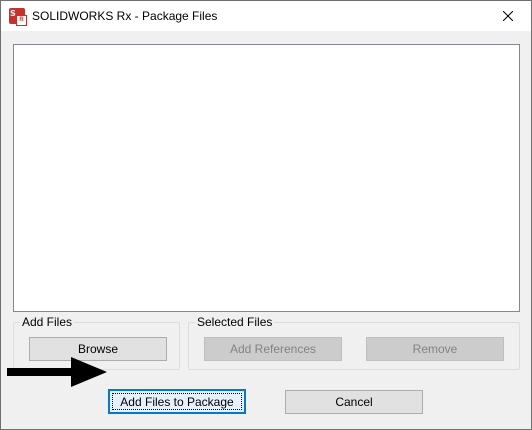  Describe the element at coordinates (18, 17) in the screenshot. I see `solidworks-rx-icon: S R` at that location.